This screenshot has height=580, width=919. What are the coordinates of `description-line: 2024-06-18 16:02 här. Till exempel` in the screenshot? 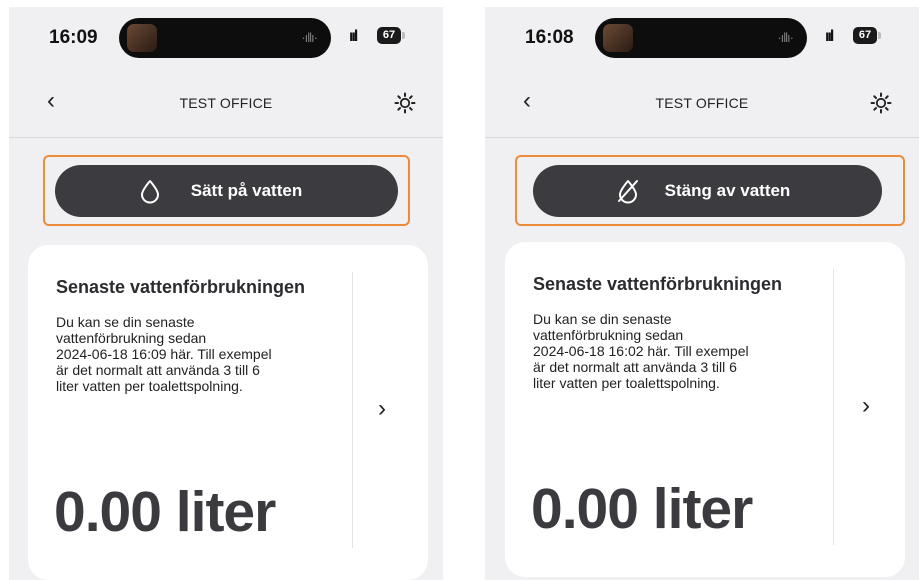 It's located at (641, 351).